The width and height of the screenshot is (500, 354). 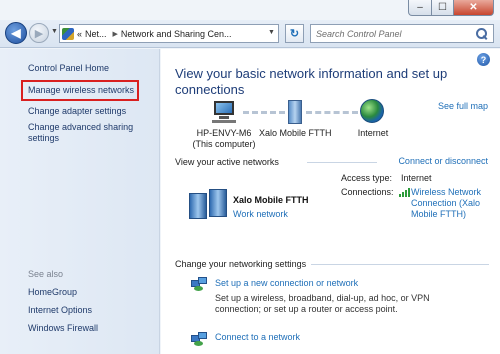 I want to click on refresh-button: ↻, so click(x=294, y=33).